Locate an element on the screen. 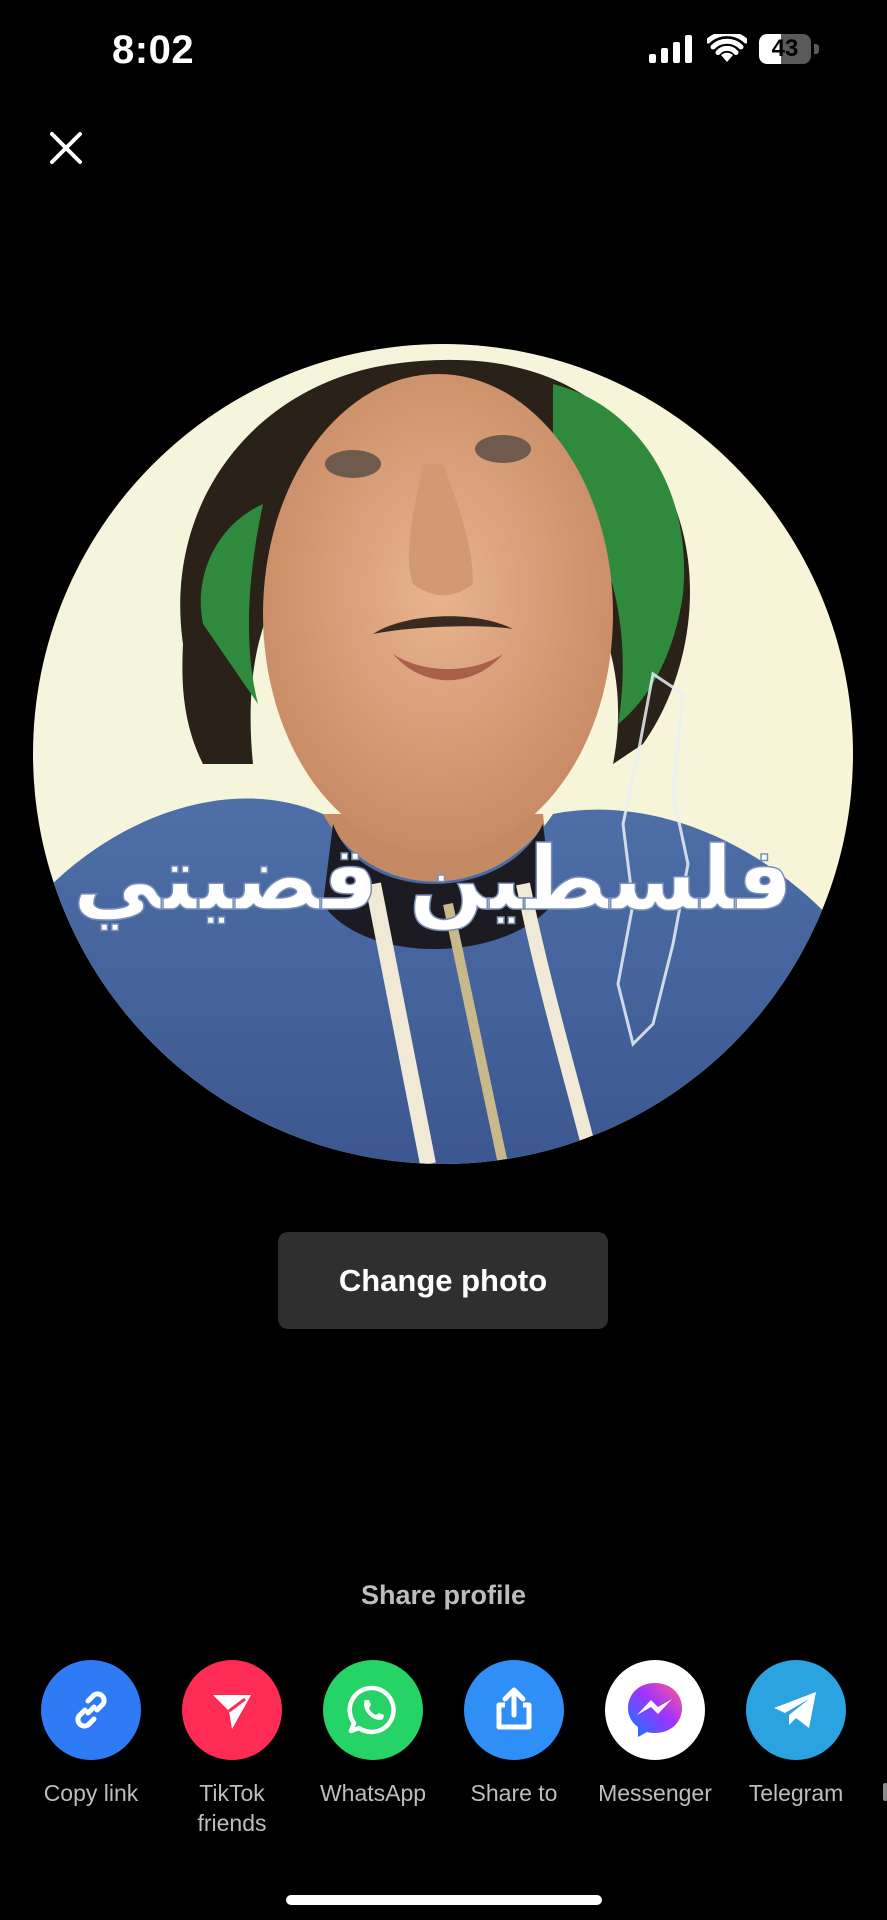  messenger-icon is located at coordinates (655, 1710).